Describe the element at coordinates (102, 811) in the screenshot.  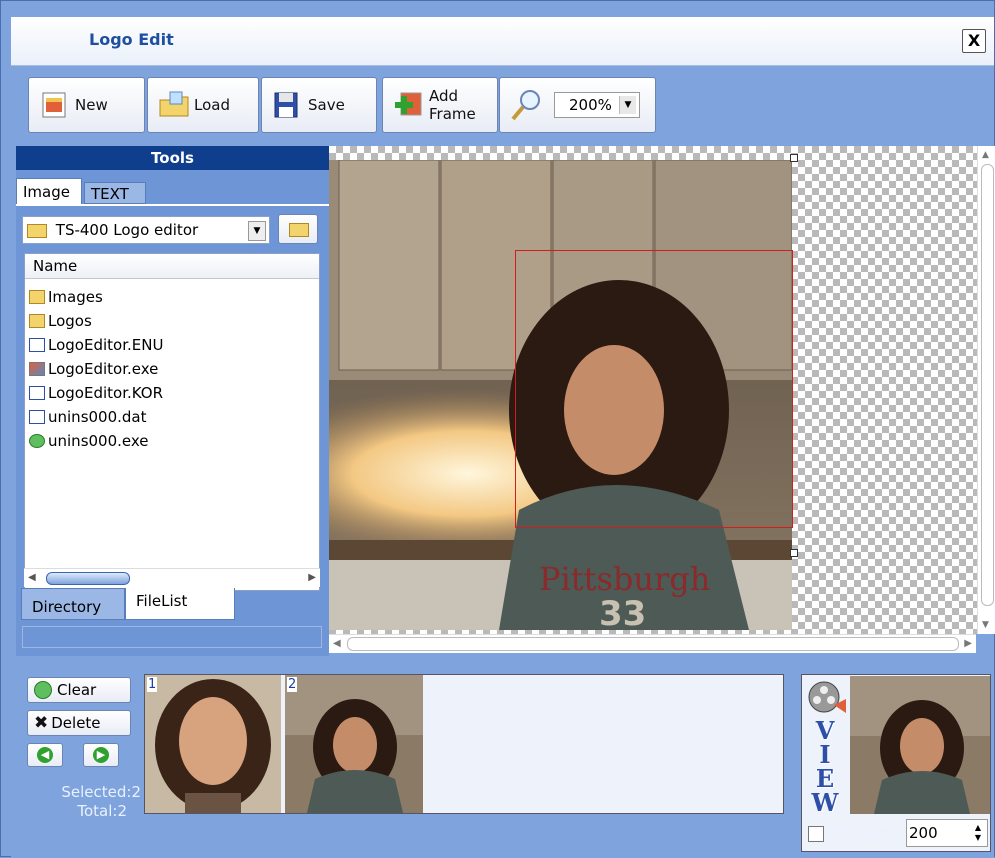
I see `total-count: Total:2` at that location.